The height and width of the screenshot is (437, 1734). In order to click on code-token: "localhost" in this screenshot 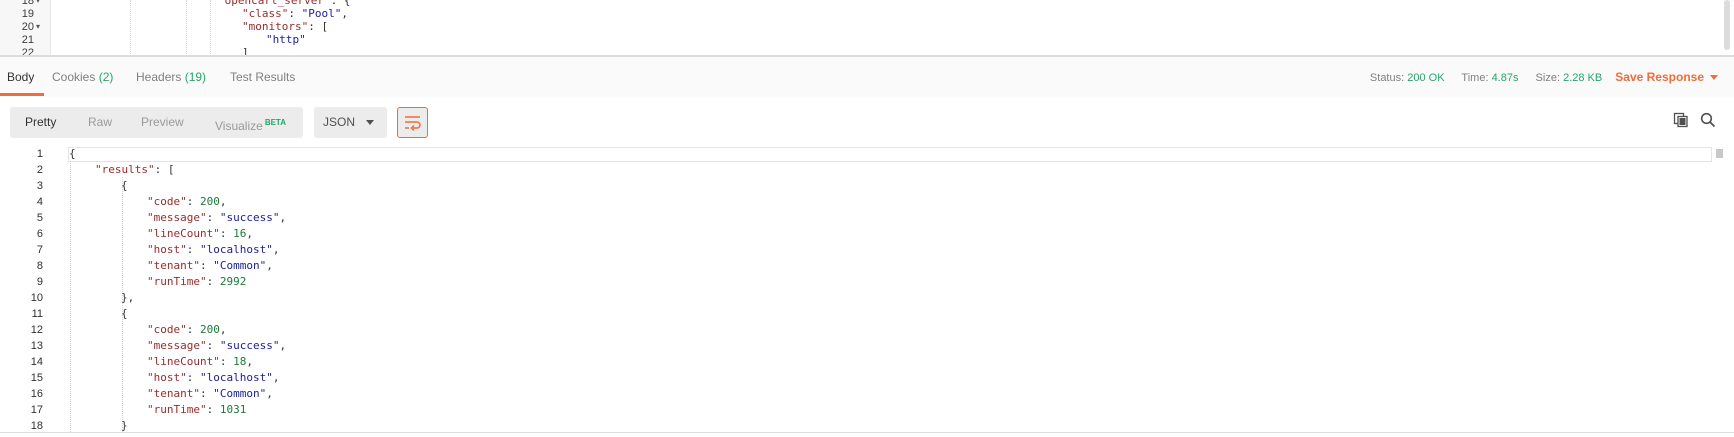, I will do `click(236, 377)`.